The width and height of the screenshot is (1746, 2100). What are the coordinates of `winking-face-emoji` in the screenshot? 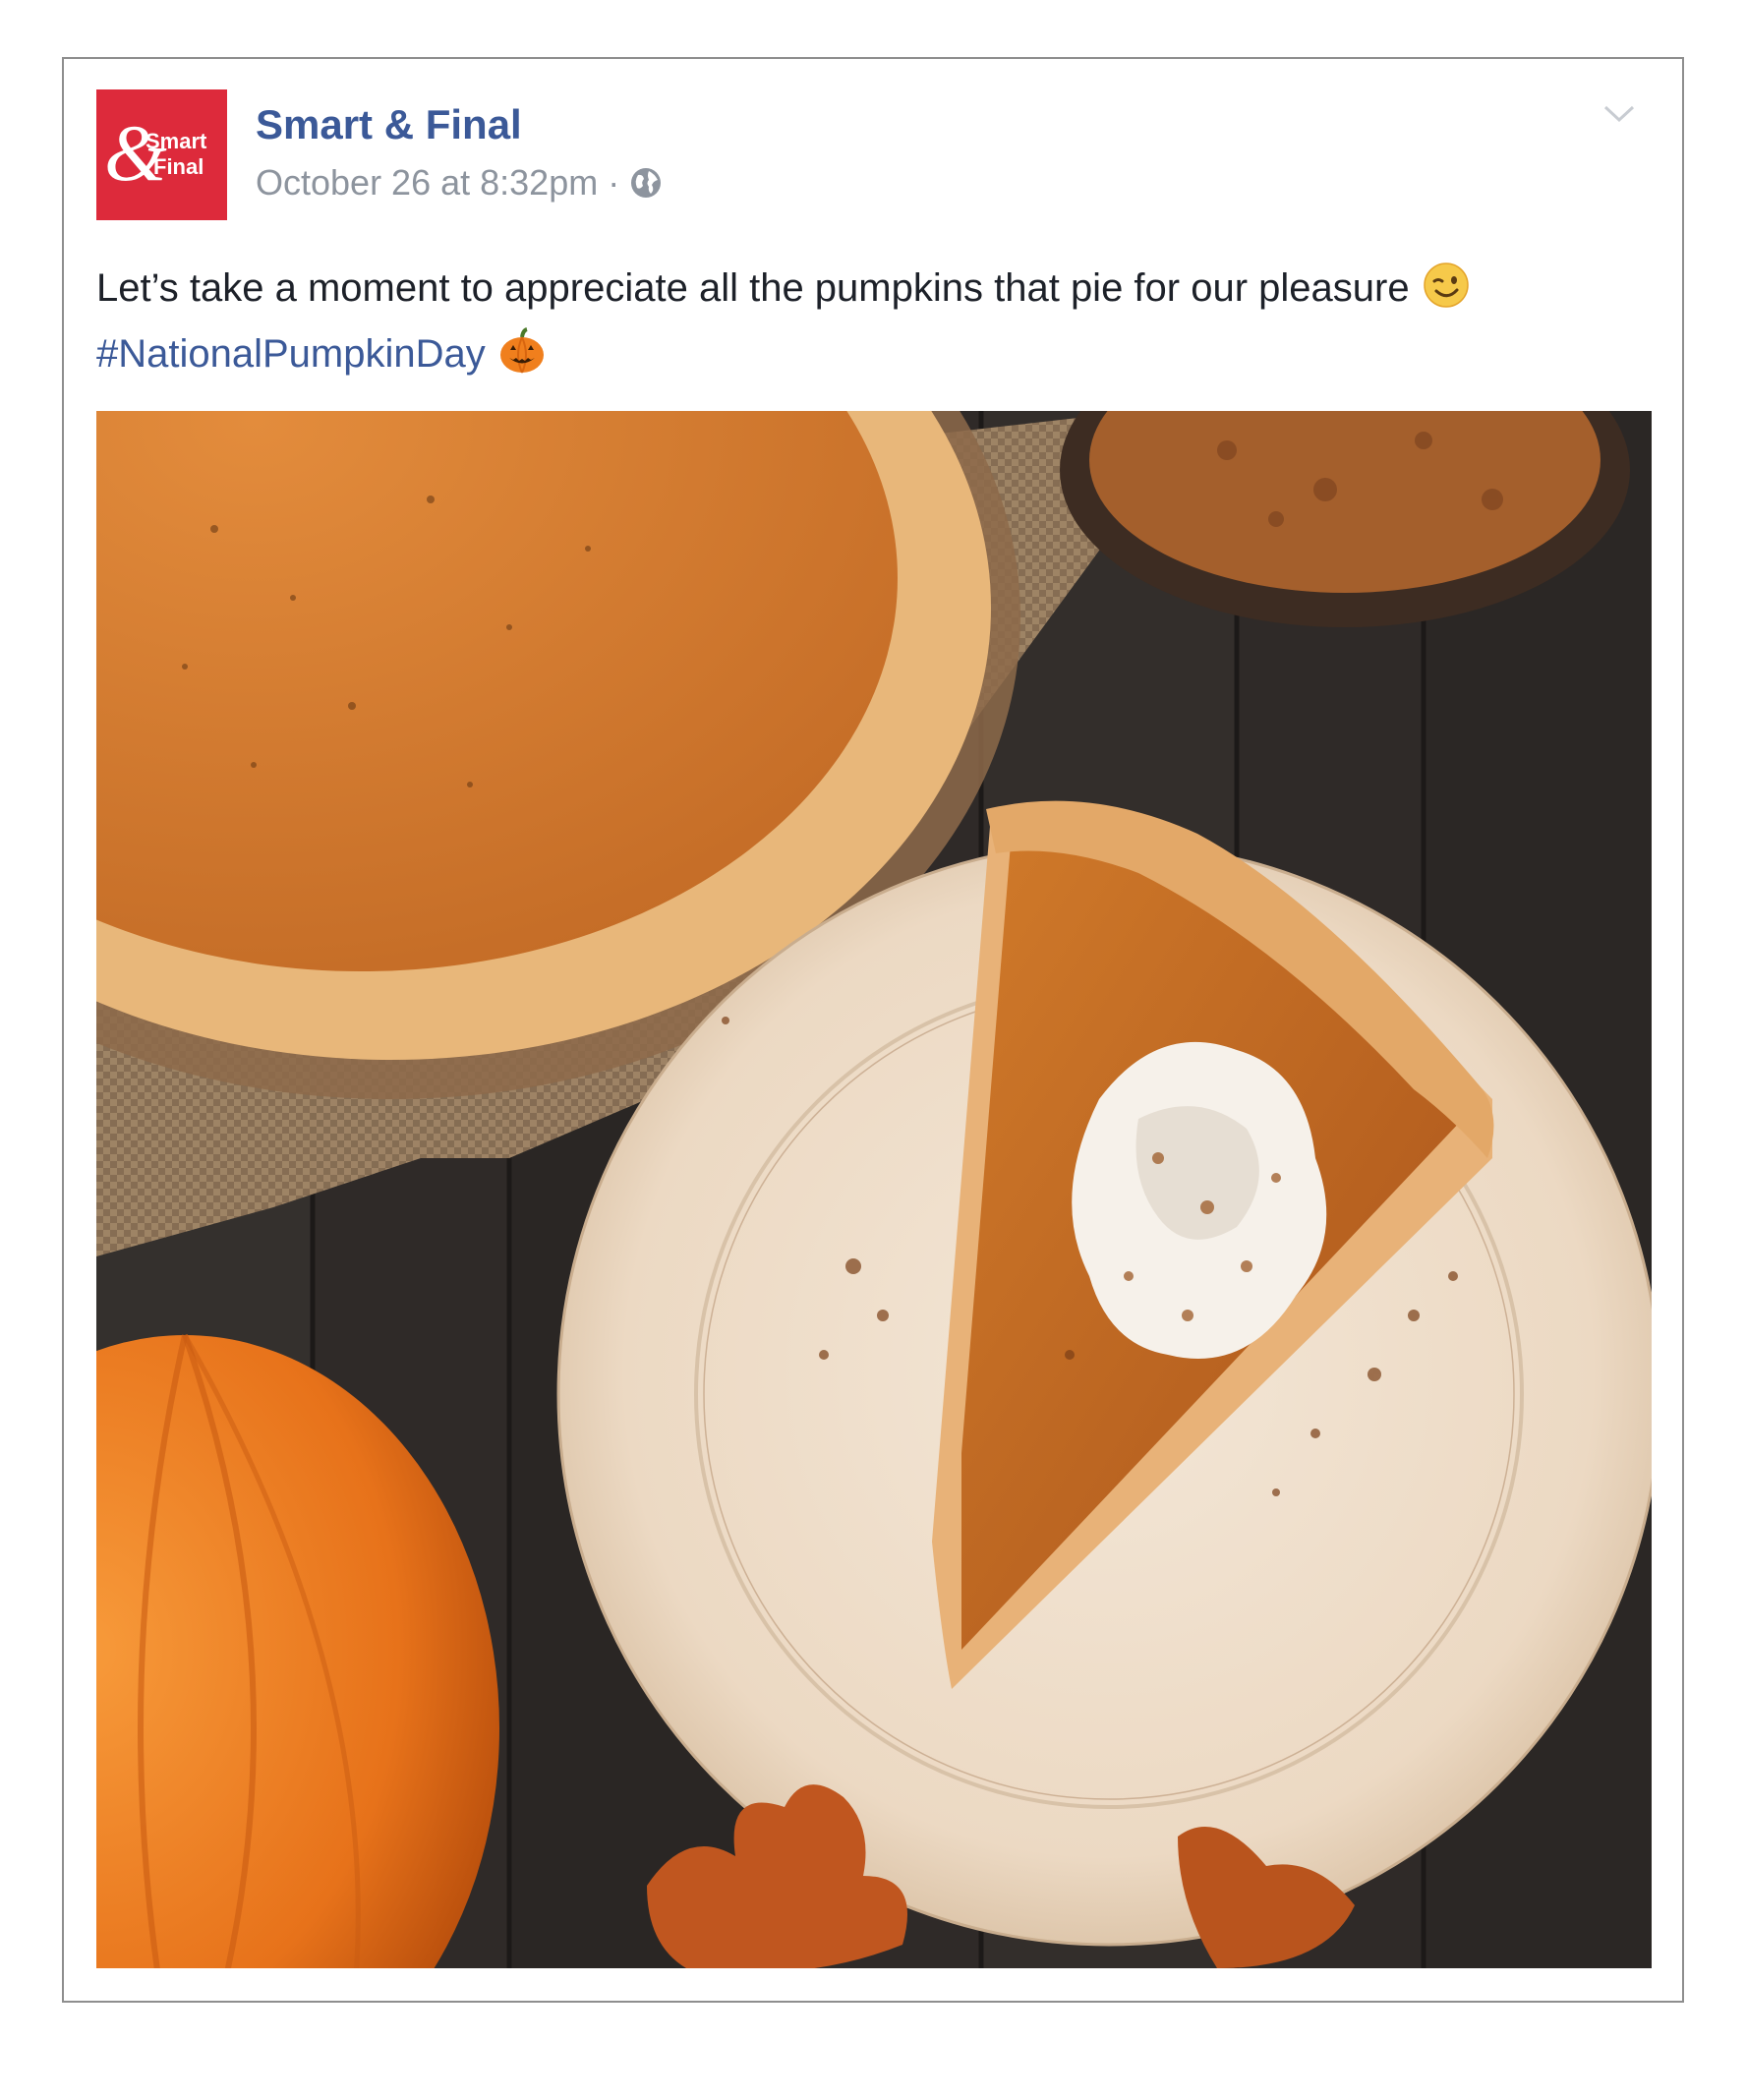 It's located at (1446, 285).